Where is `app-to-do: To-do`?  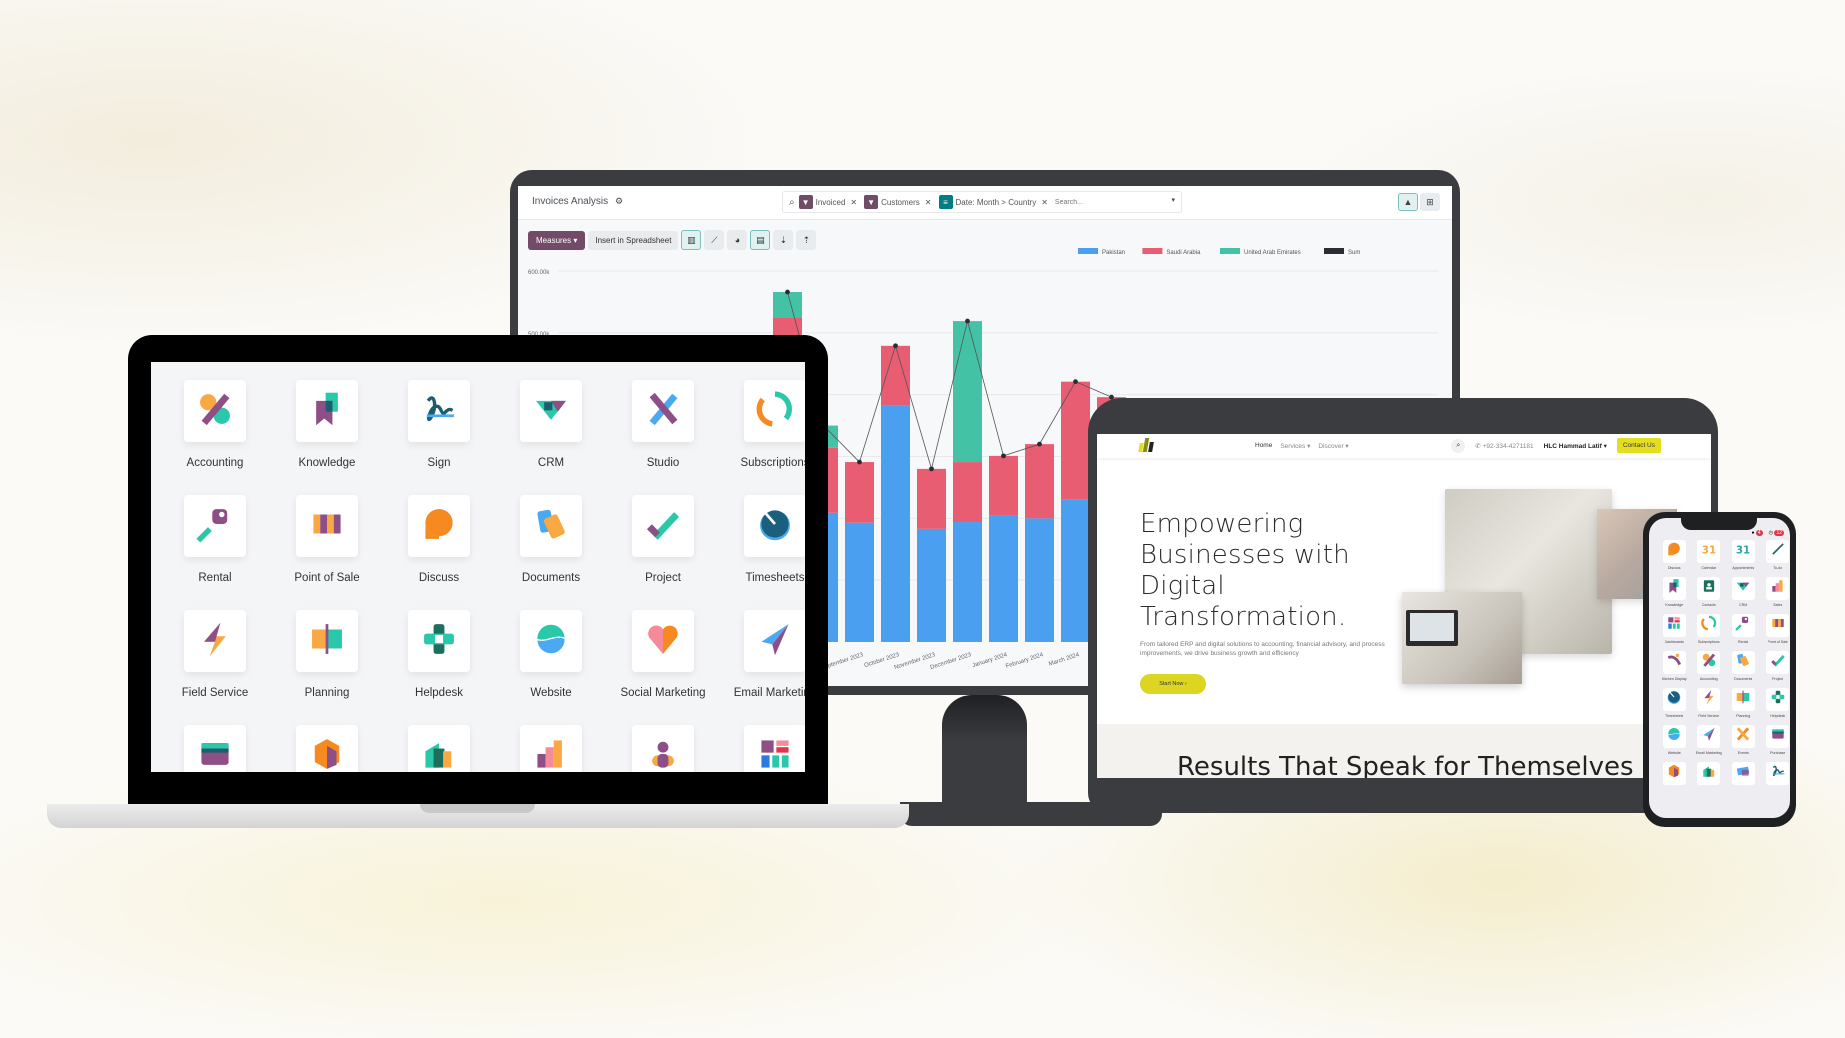
app-to-do: To-do is located at coordinates (1776, 555).